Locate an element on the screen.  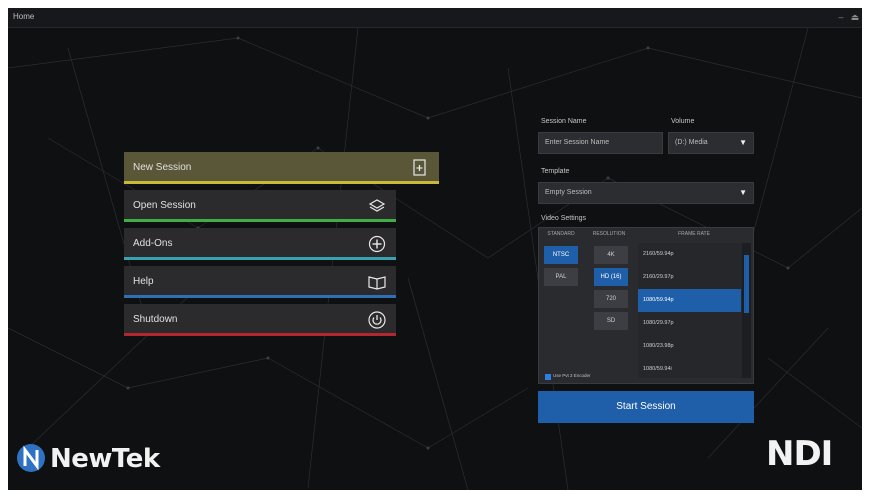
resolution-720: 720 is located at coordinates (611, 299).